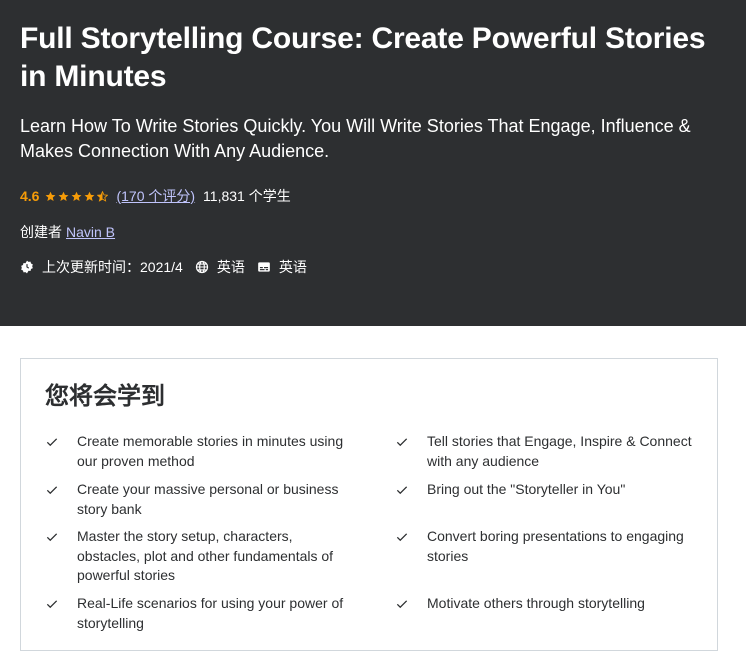 This screenshot has width=746, height=669. What do you see at coordinates (230, 267) in the screenshot?
I see `course-language: 英语` at bounding box center [230, 267].